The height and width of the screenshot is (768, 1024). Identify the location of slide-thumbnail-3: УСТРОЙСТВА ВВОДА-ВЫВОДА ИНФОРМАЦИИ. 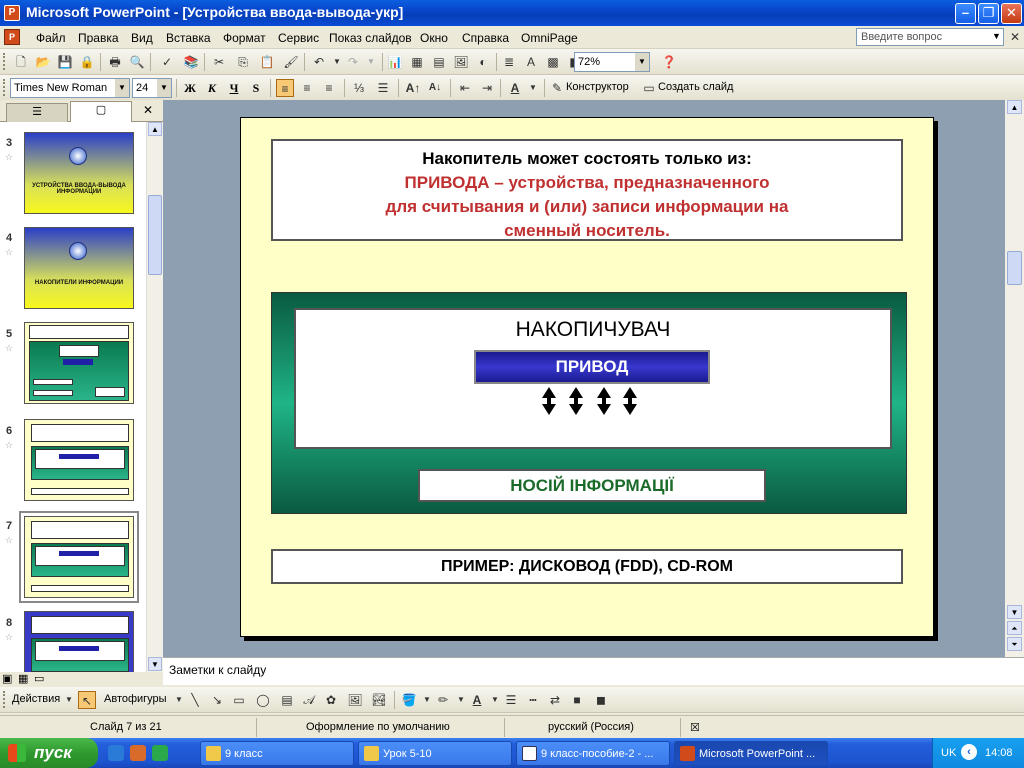
(79, 173).